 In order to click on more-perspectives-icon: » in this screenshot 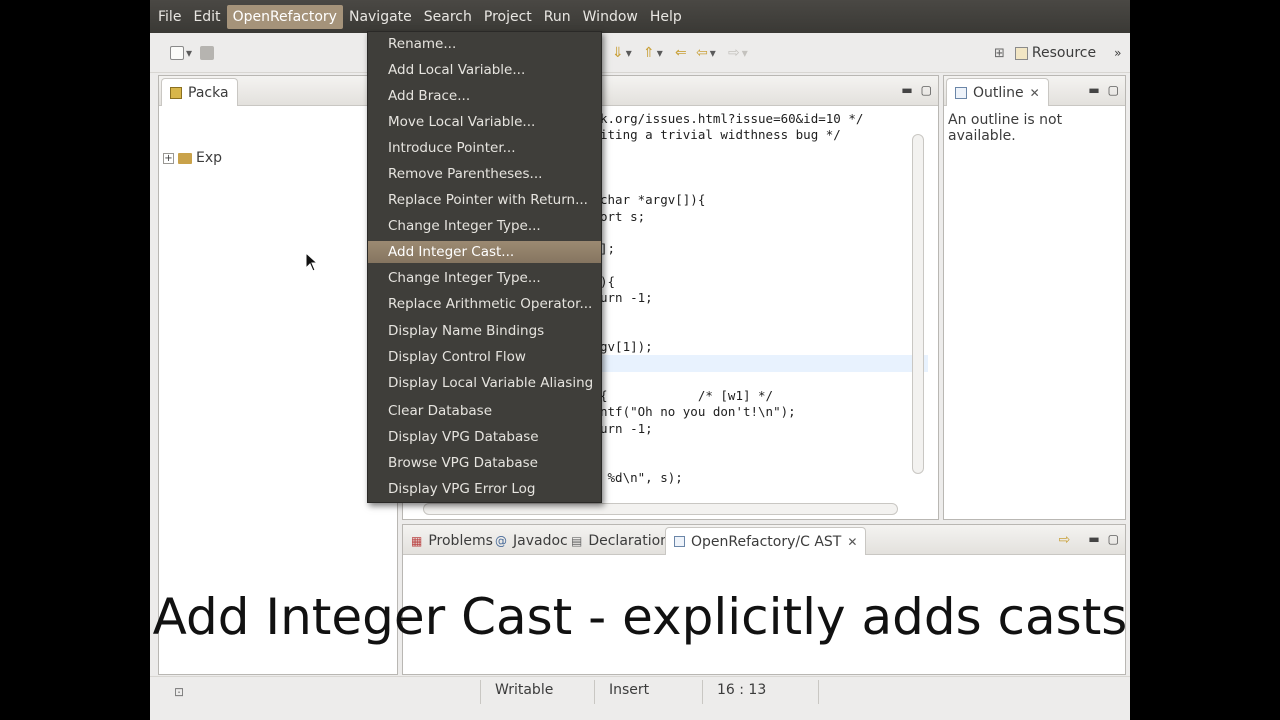, I will do `click(1117, 53)`.